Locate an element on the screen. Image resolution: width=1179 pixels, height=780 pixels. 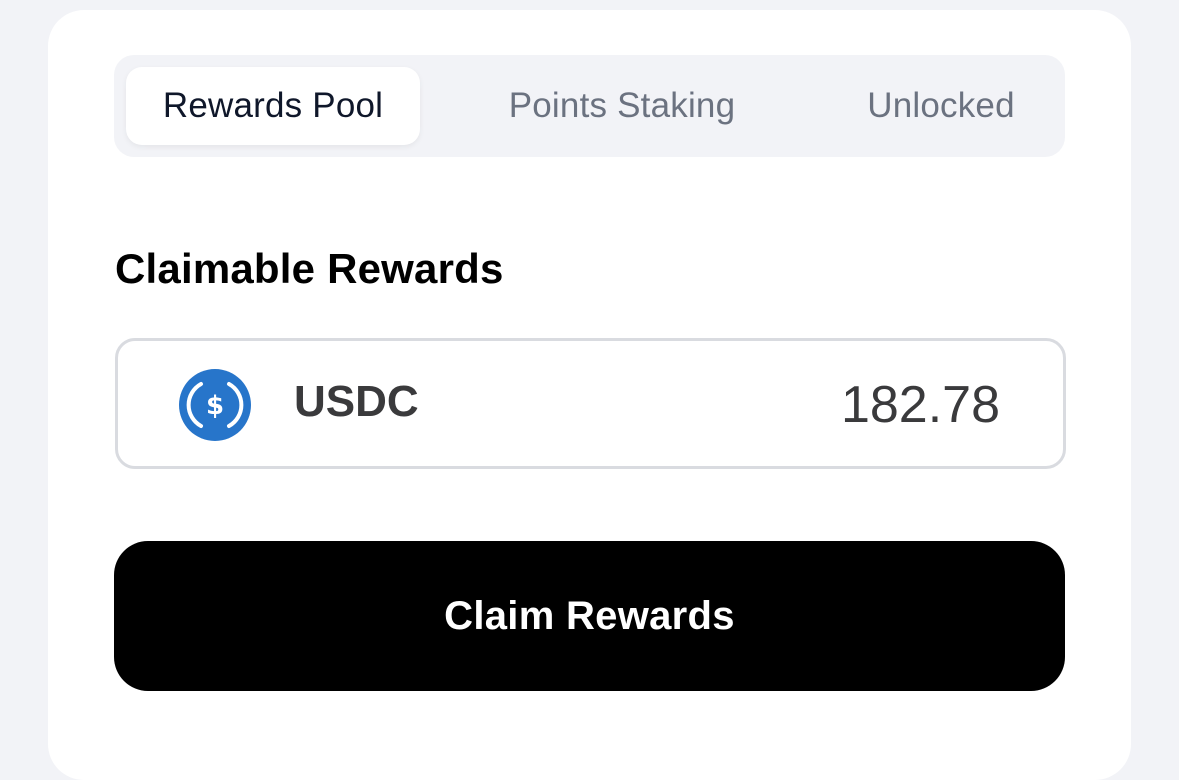
tab-unlocked: Unlocked is located at coordinates (941, 106).